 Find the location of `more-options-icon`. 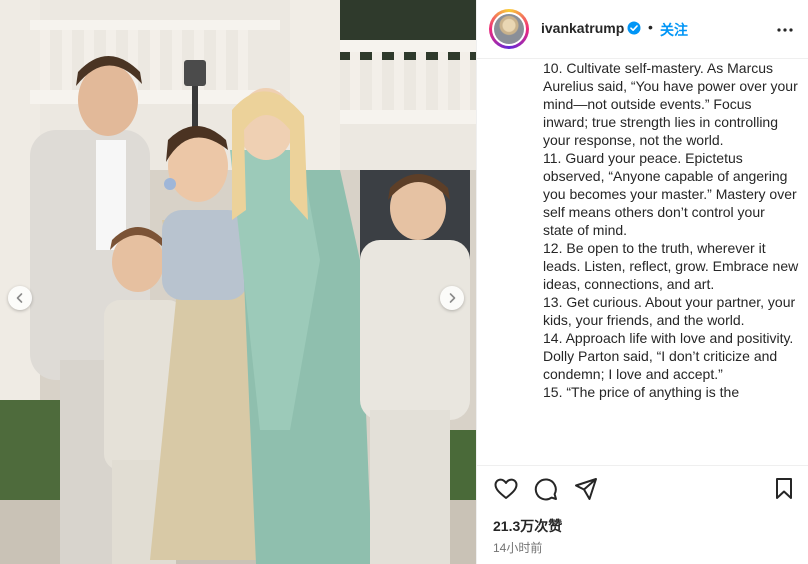

more-options-icon is located at coordinates (785, 30).